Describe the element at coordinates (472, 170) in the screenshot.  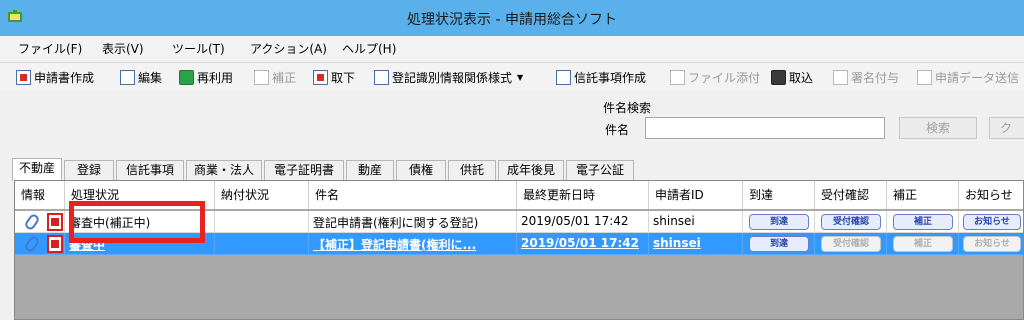
I see `tab-deposit: 供託` at that location.